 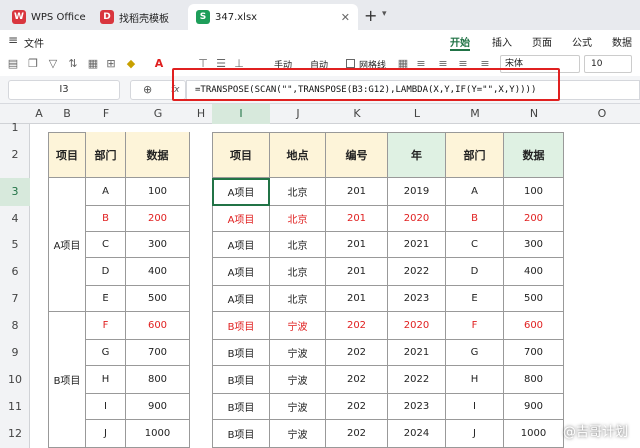 What do you see at coordinates (64, 90) in the screenshot?
I see `name-box: I3` at bounding box center [64, 90].